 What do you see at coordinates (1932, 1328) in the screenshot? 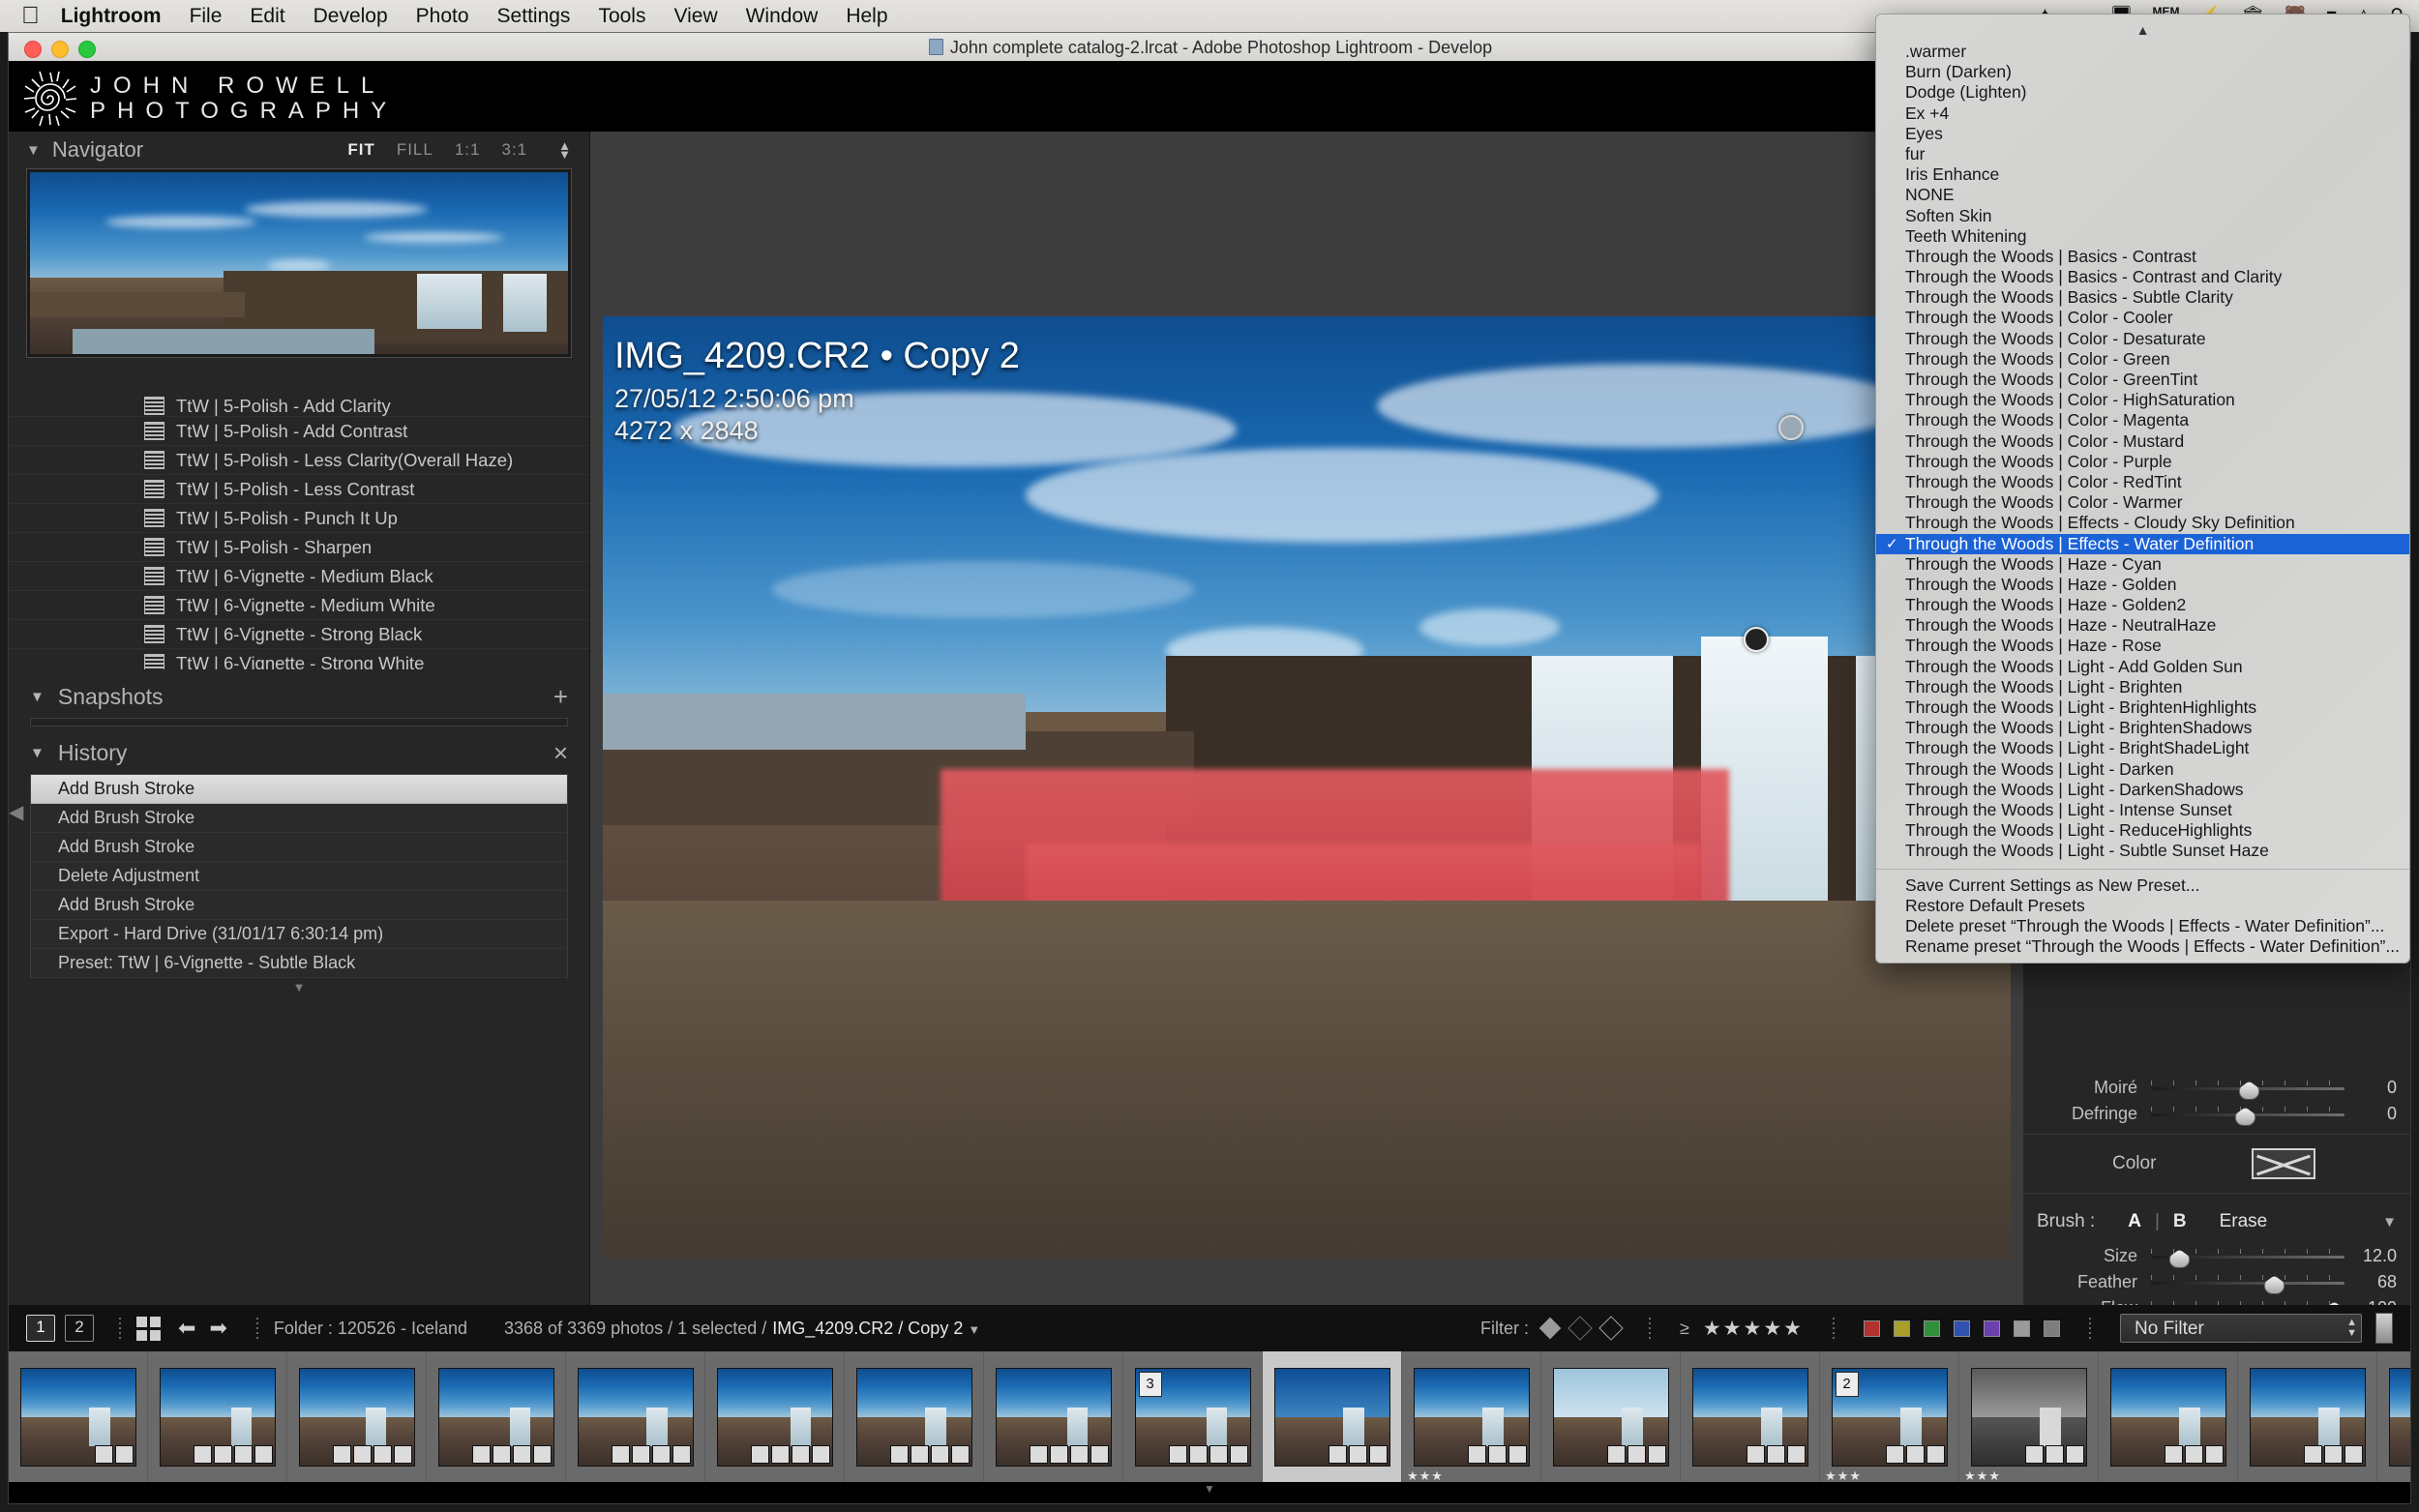
I see `color-chip-green` at bounding box center [1932, 1328].